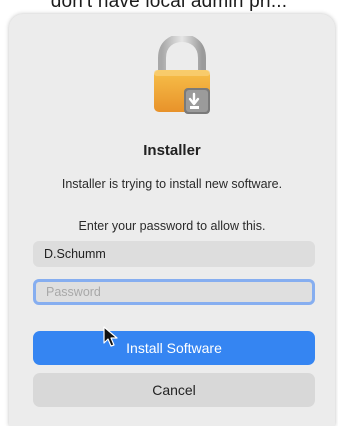 This screenshot has height=426, width=338. What do you see at coordinates (172, 150) in the screenshot?
I see `dialog-title: Installer` at bounding box center [172, 150].